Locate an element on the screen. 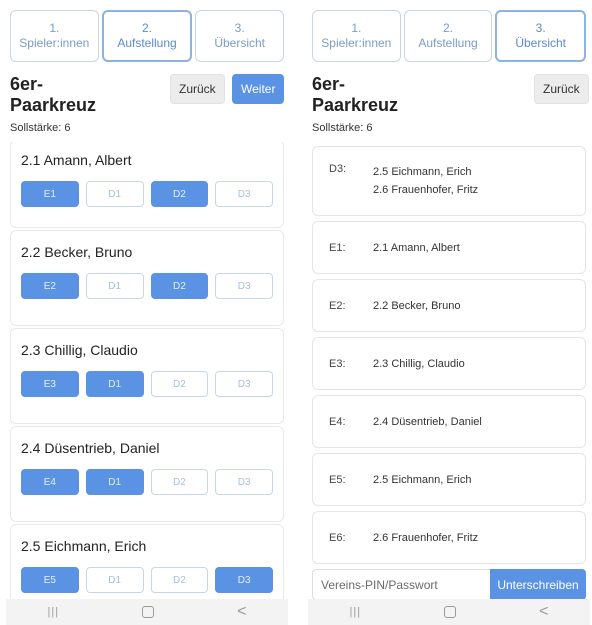 The height and width of the screenshot is (625, 592). position-toggle-e3: E3 is located at coordinates (50, 384).